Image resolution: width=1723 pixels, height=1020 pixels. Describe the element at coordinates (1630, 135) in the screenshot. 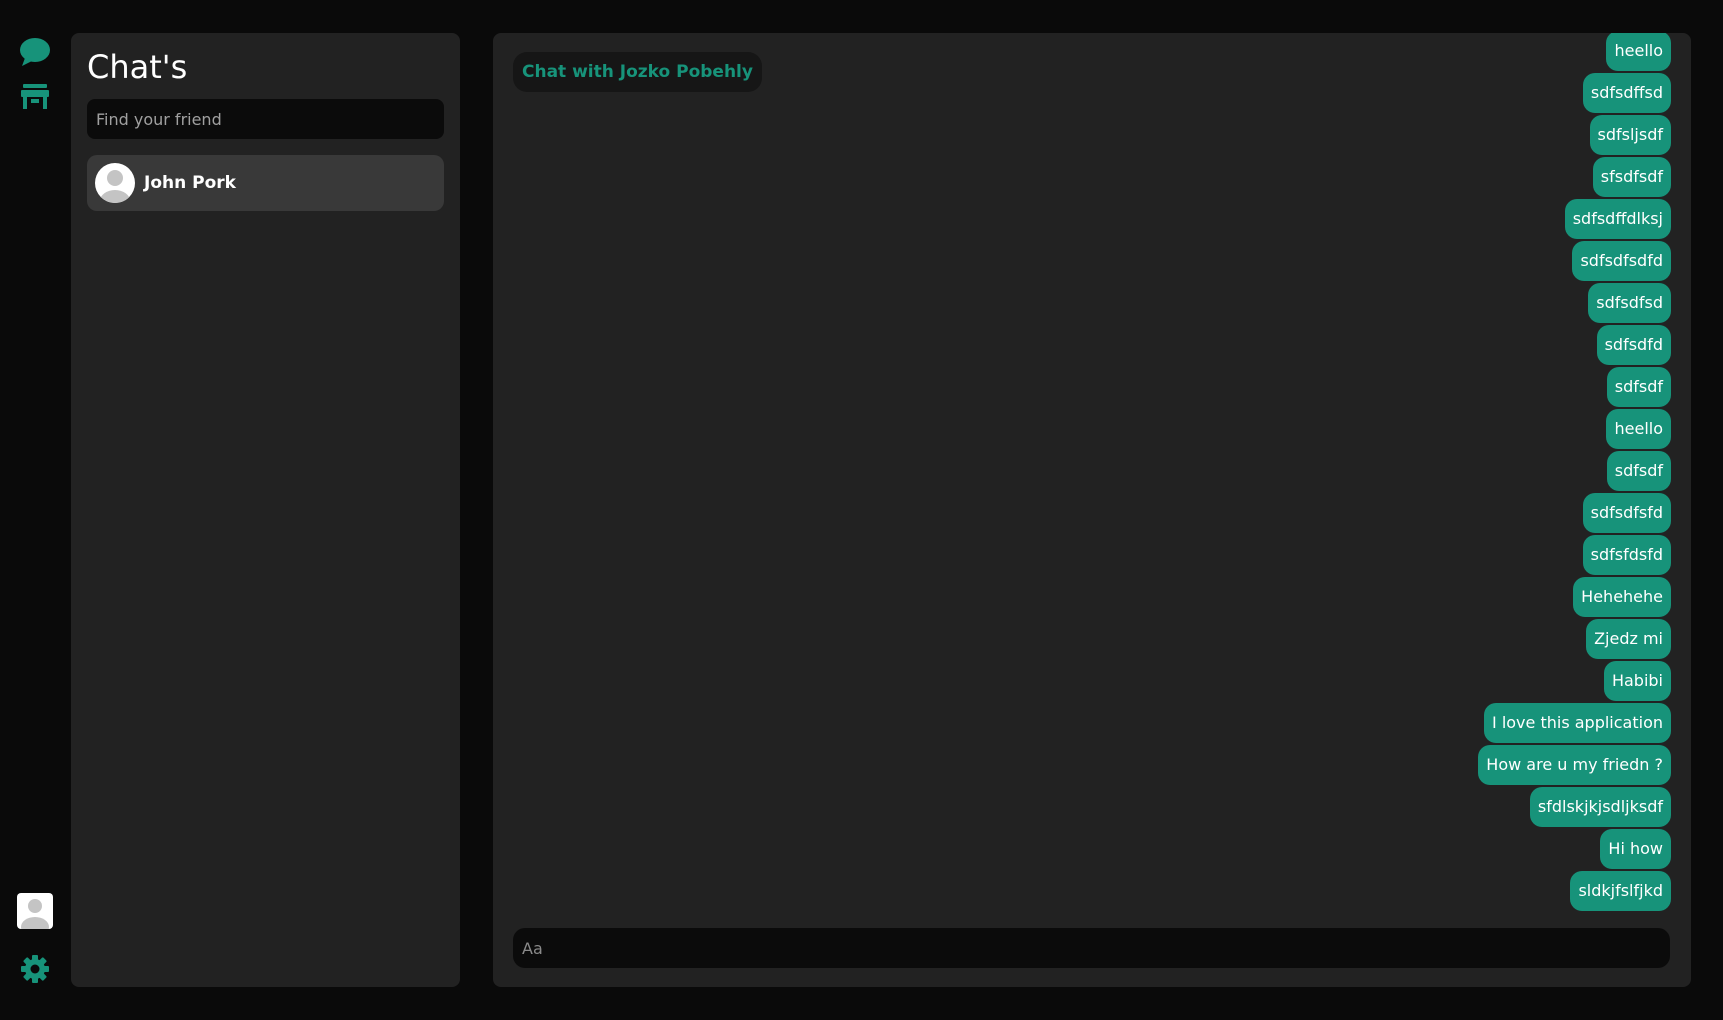

I see `message-bubble: sdfsljsdf` at that location.